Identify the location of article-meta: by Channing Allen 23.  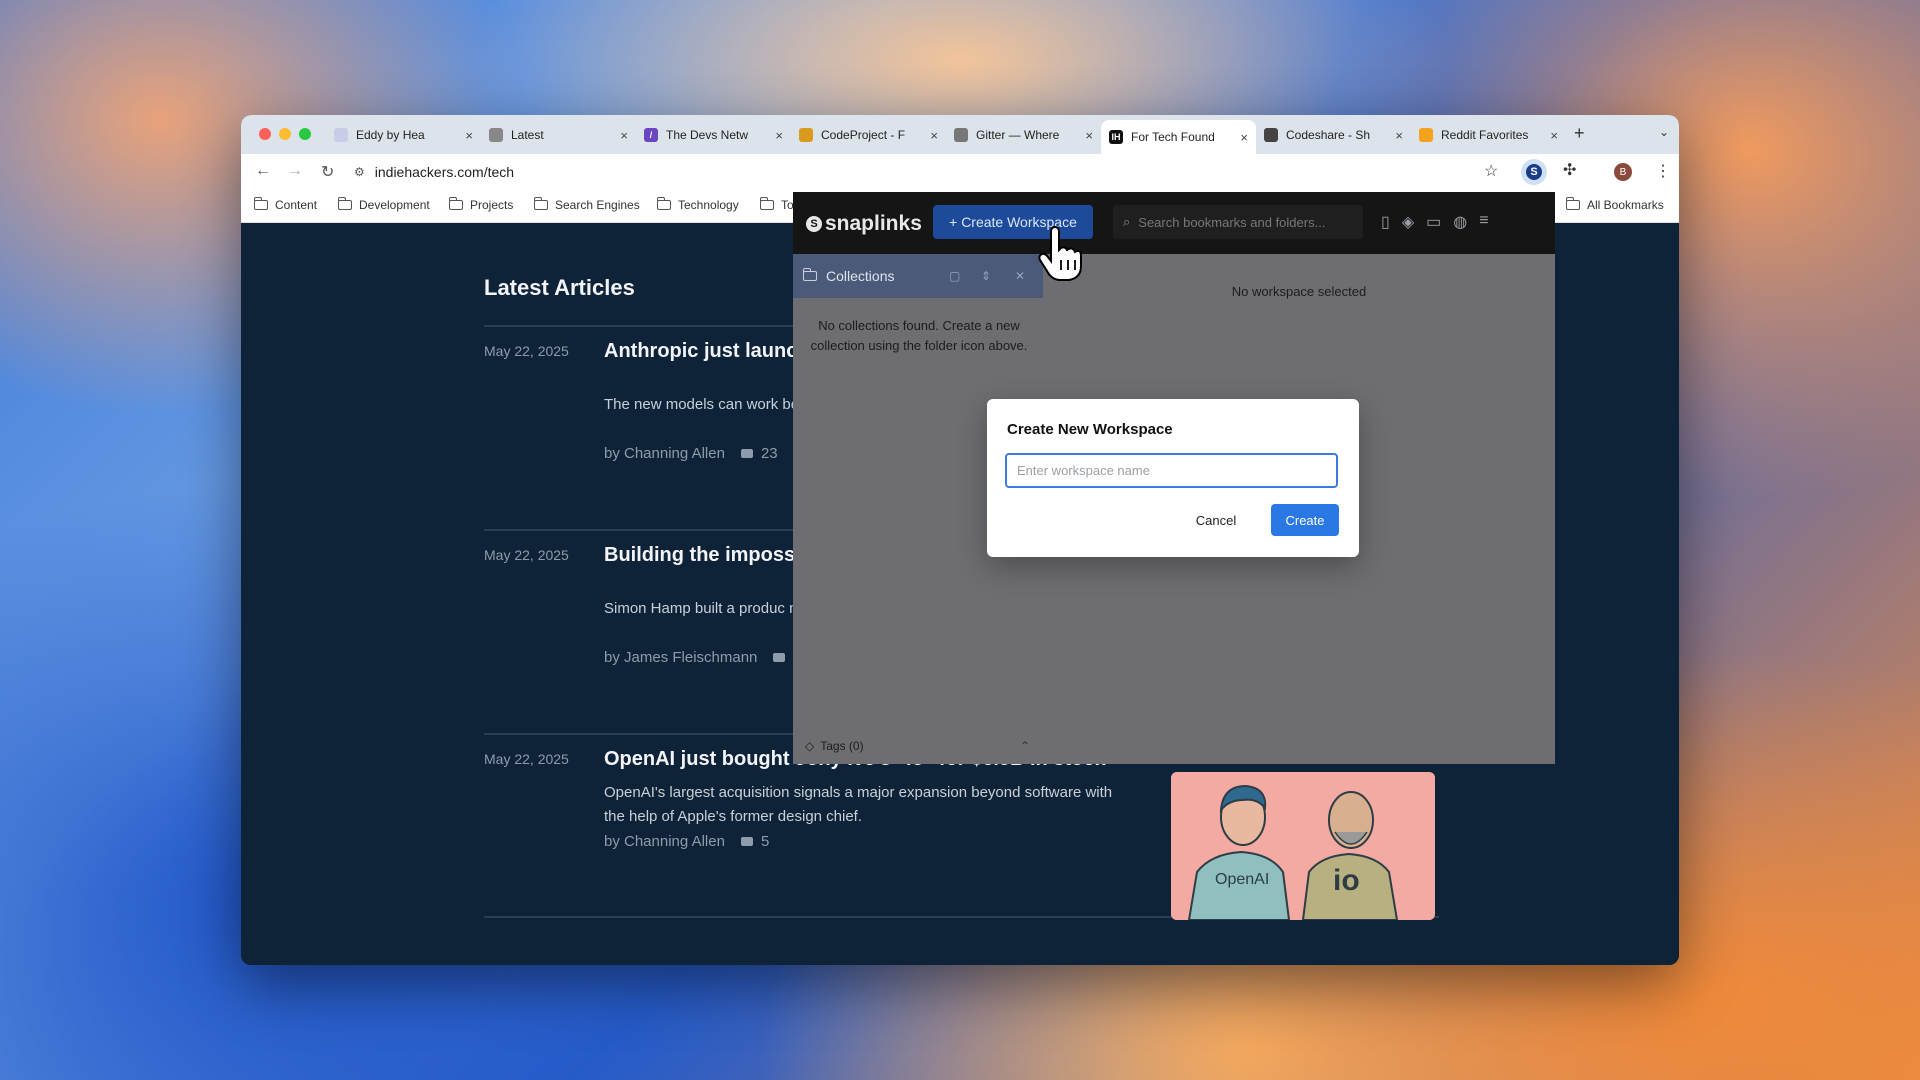
(691, 453).